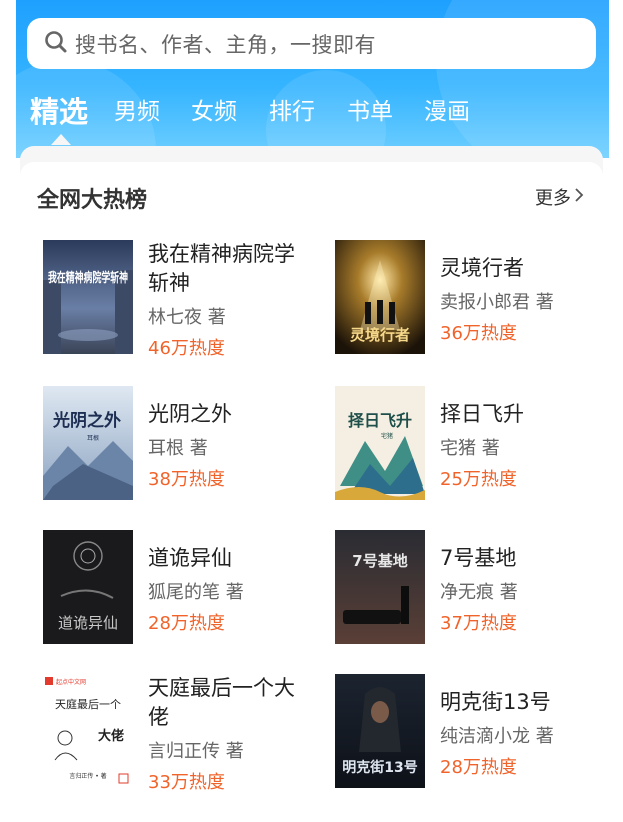  Describe the element at coordinates (380, 420) in the screenshot. I see `cover-title: 择日飞升` at that location.